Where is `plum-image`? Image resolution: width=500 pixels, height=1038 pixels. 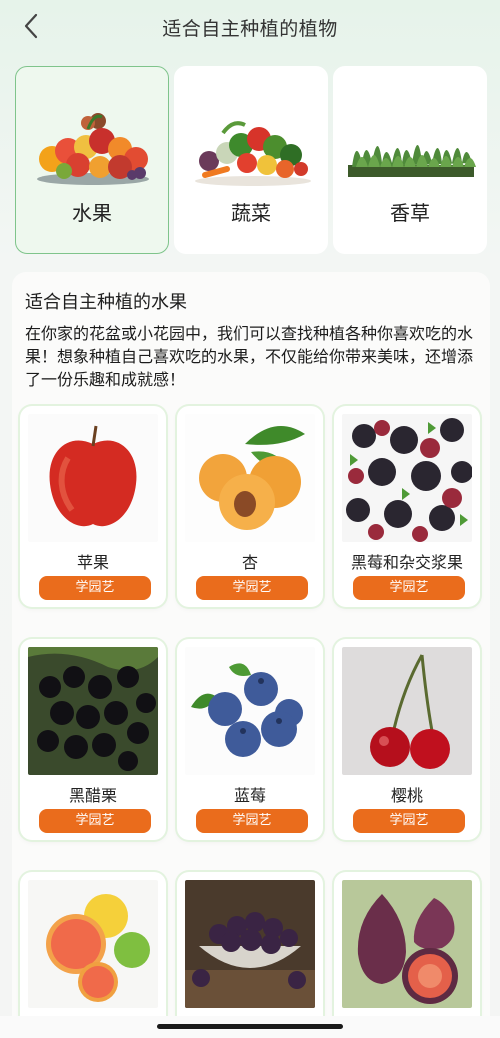 plum-image is located at coordinates (250, 944).